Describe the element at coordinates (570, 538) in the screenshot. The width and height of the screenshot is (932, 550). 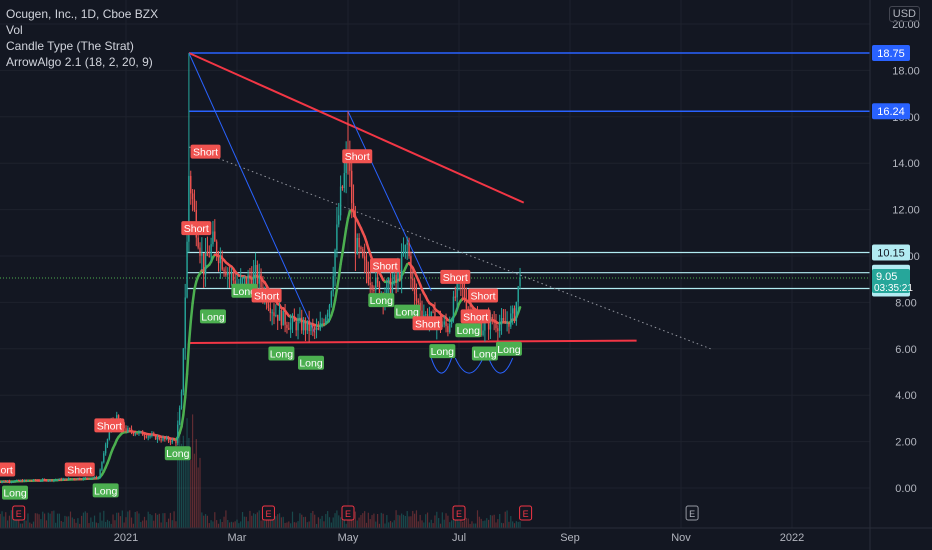
I see `x-tick-label: Sep` at that location.